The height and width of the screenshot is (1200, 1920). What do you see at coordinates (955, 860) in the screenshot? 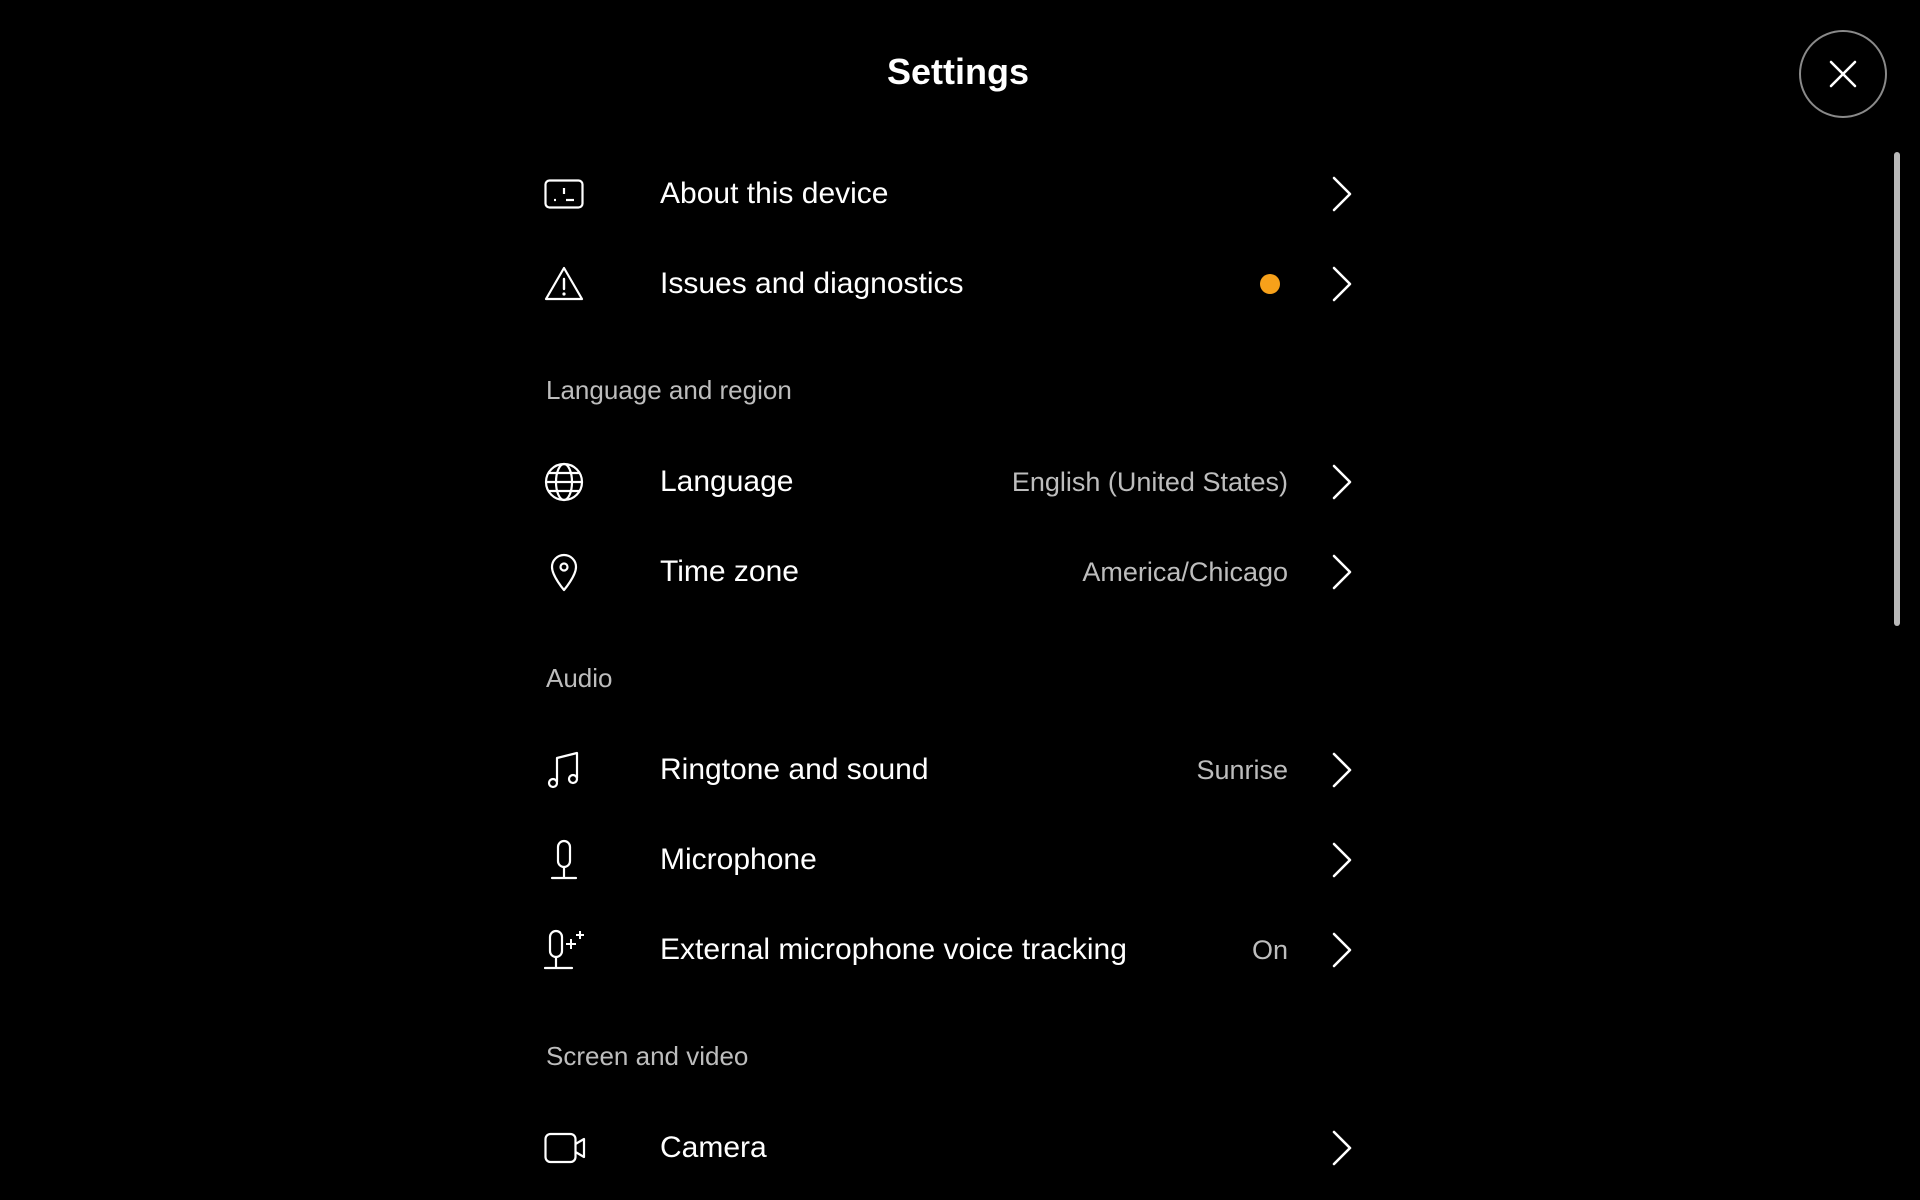
I see `microphone-item: Microphone` at bounding box center [955, 860].